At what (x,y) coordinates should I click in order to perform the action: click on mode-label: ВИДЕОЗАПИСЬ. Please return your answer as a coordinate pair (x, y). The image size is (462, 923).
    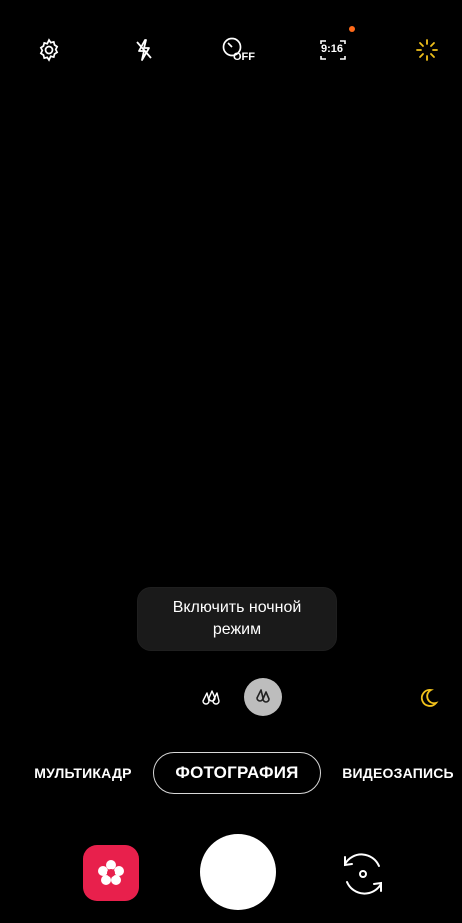
    Looking at the image, I should click on (398, 773).